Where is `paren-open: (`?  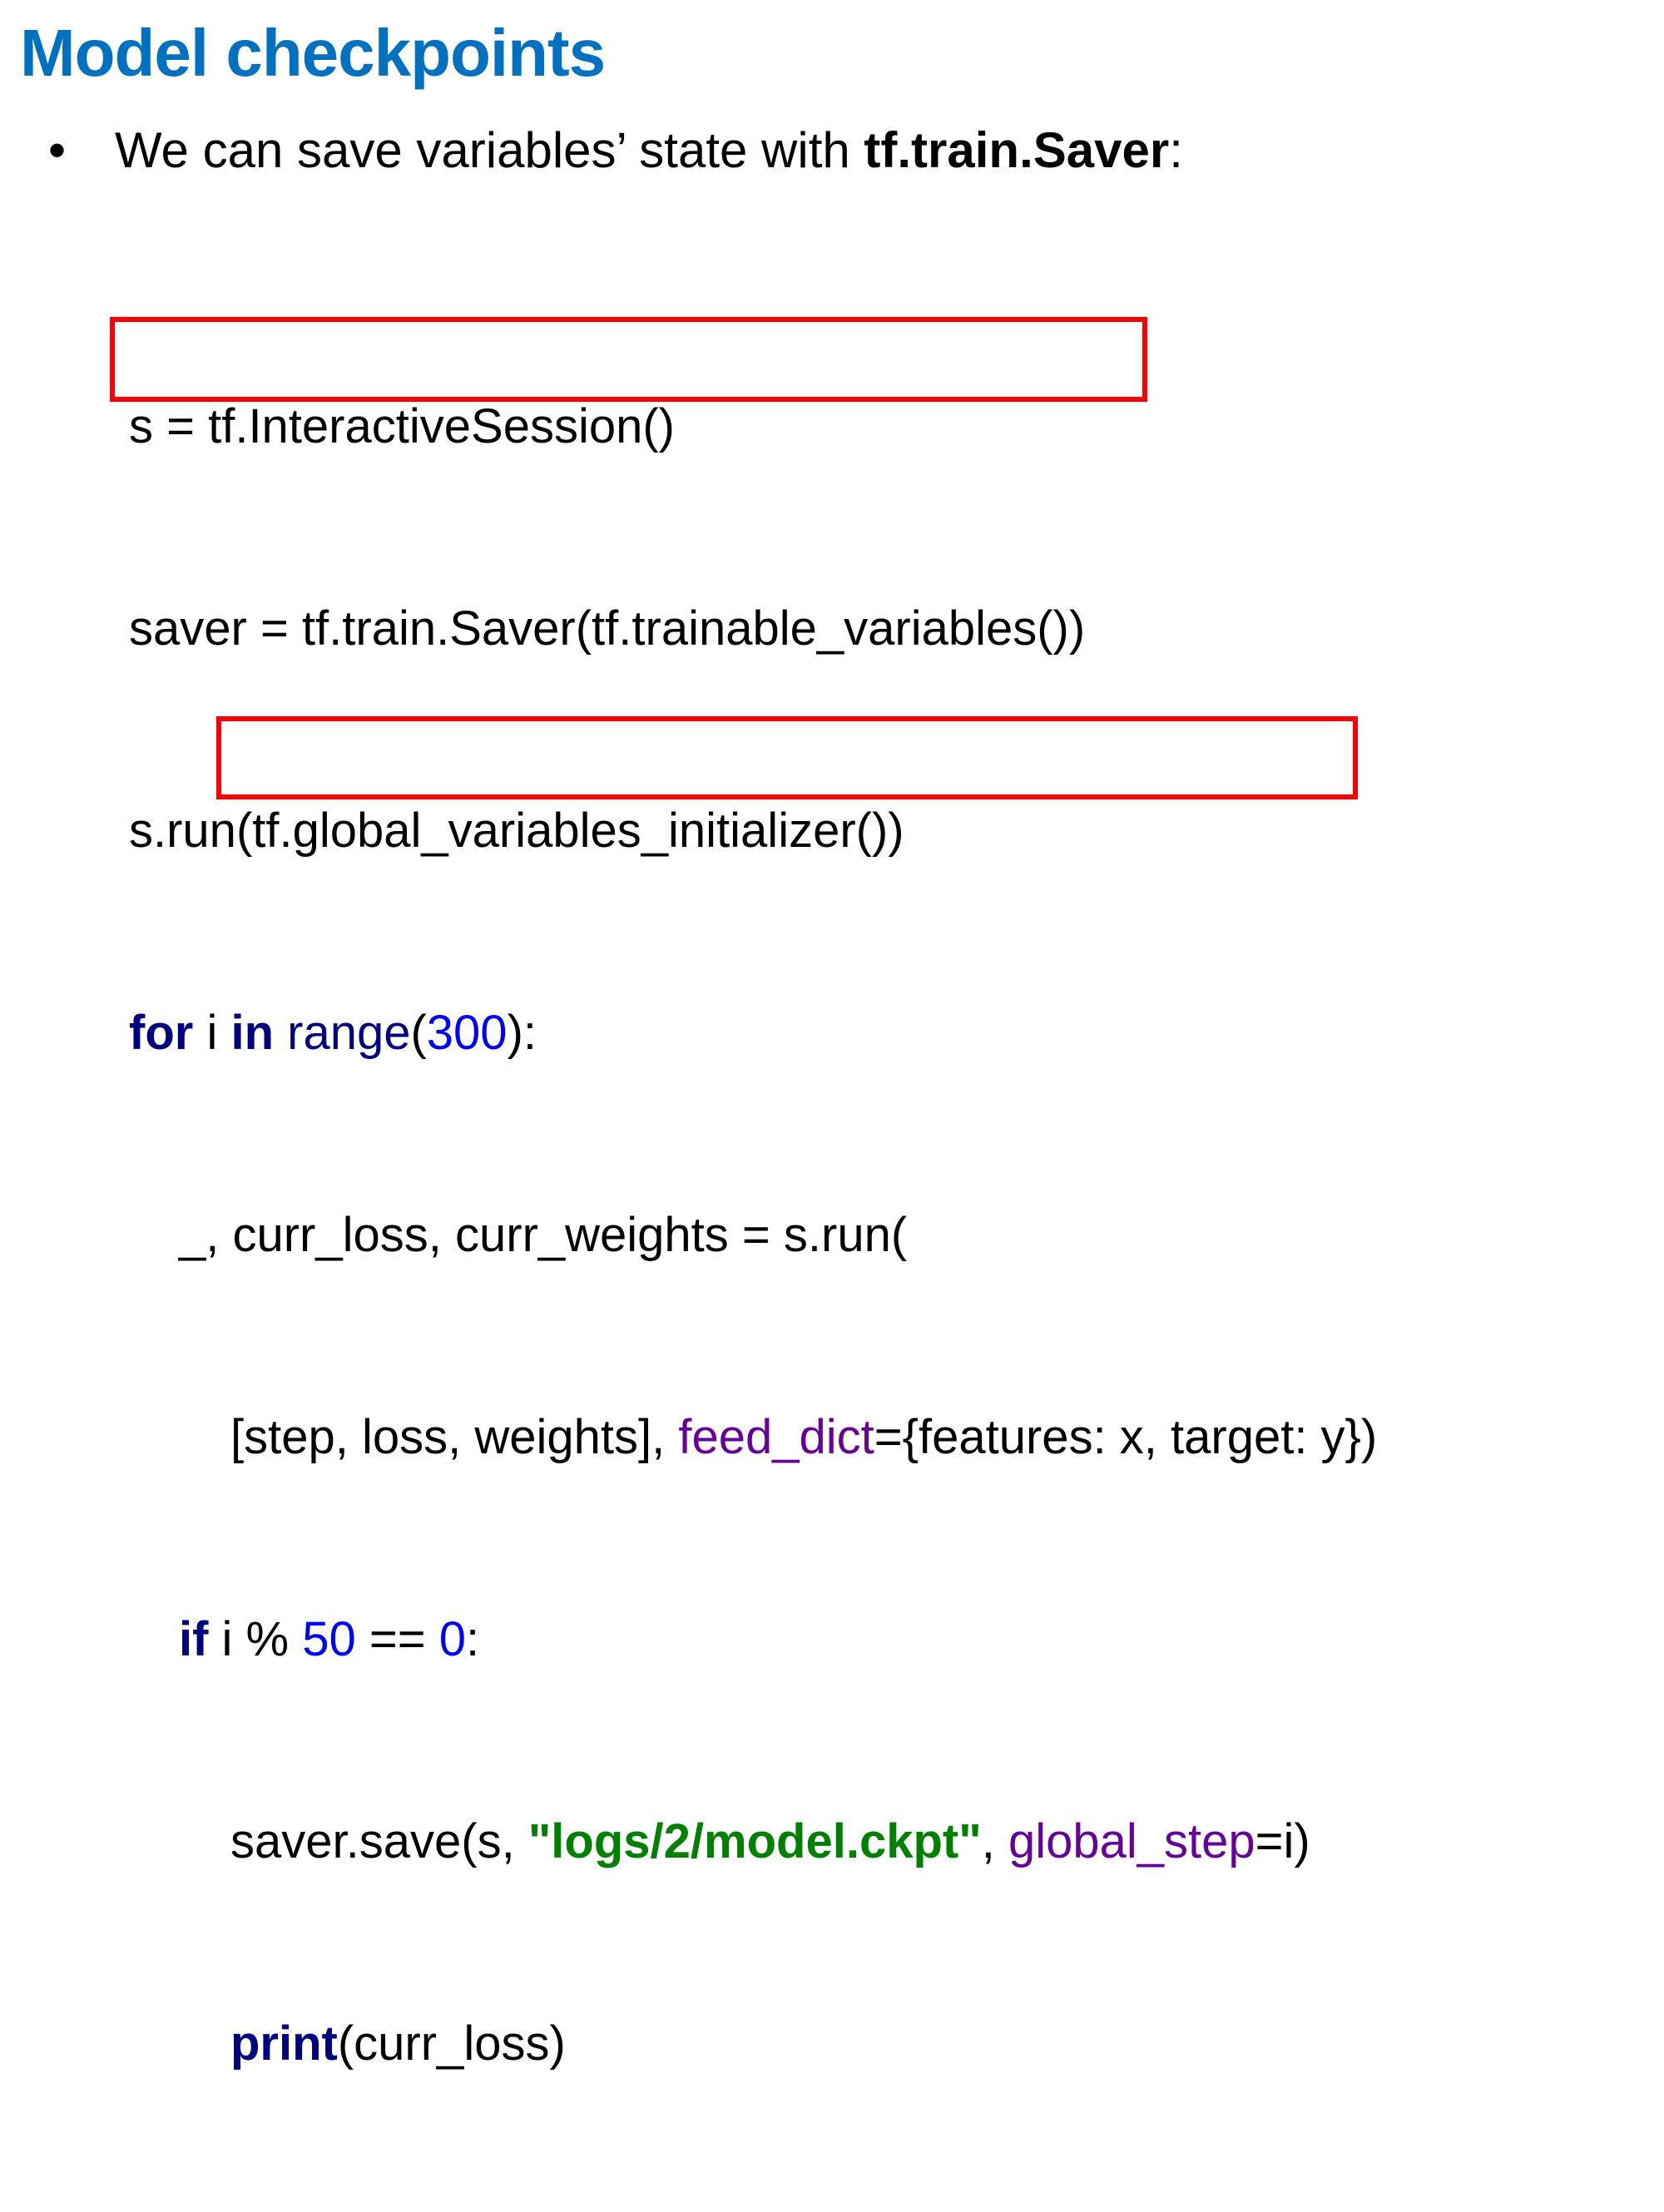 paren-open: ( is located at coordinates (418, 1033).